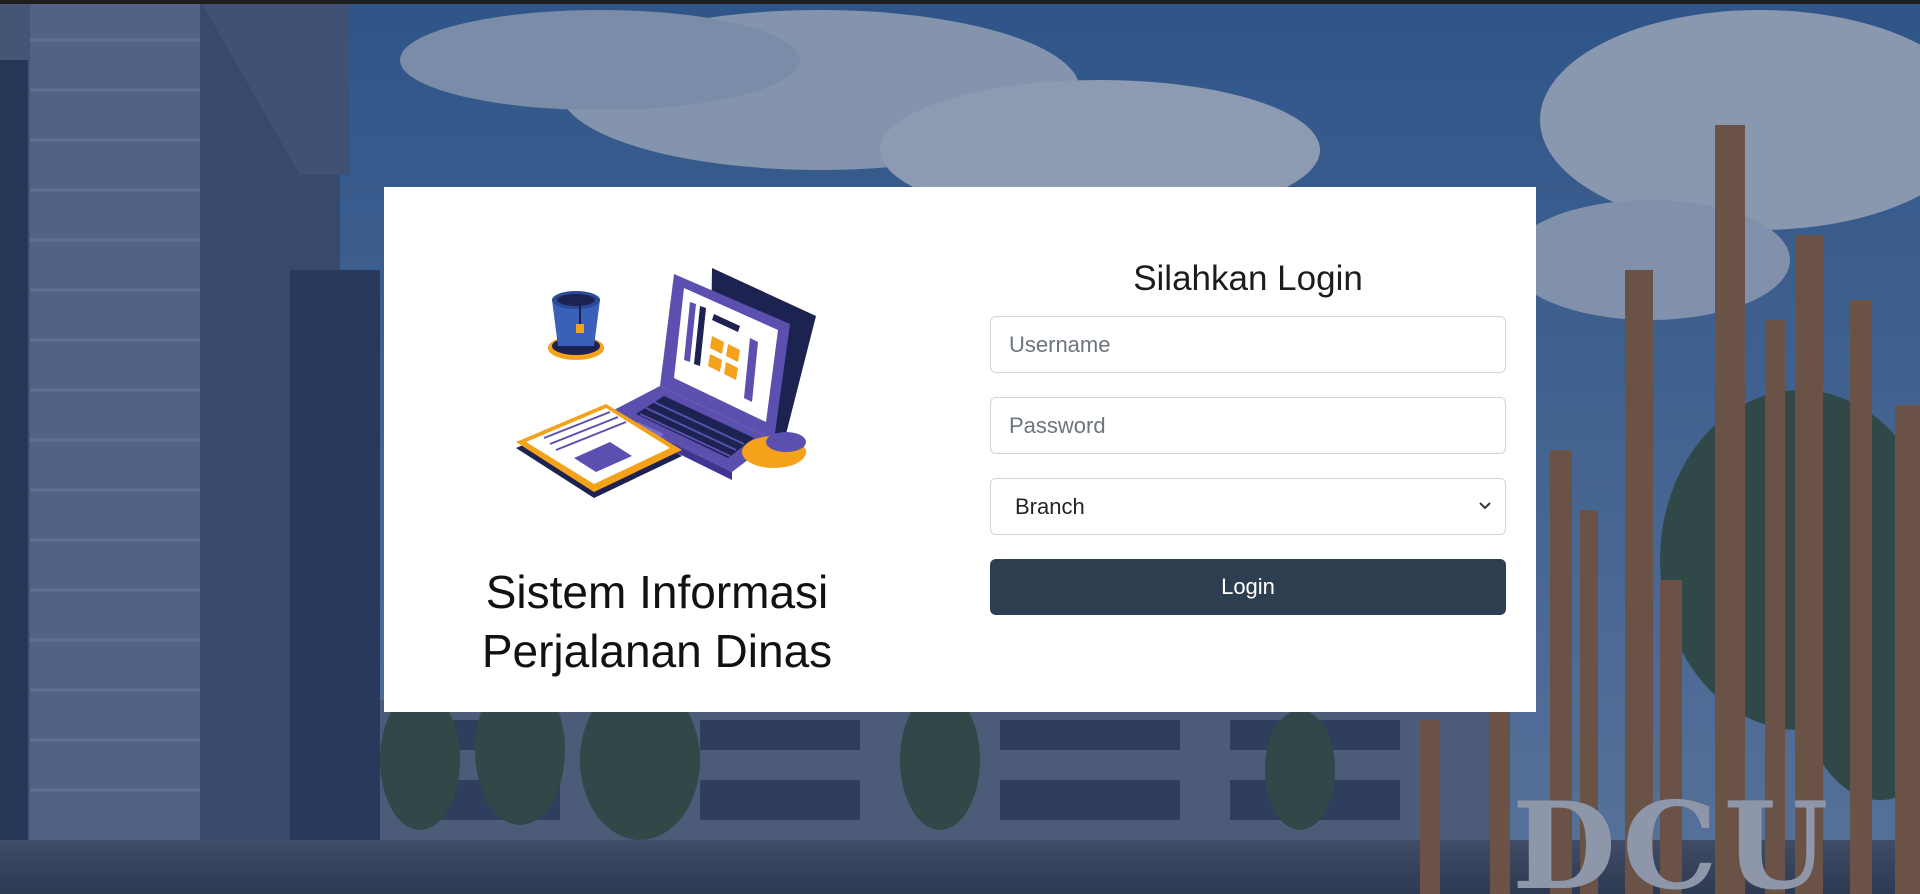  Describe the element at coordinates (1248, 587) in the screenshot. I see `login-button: Login` at that location.